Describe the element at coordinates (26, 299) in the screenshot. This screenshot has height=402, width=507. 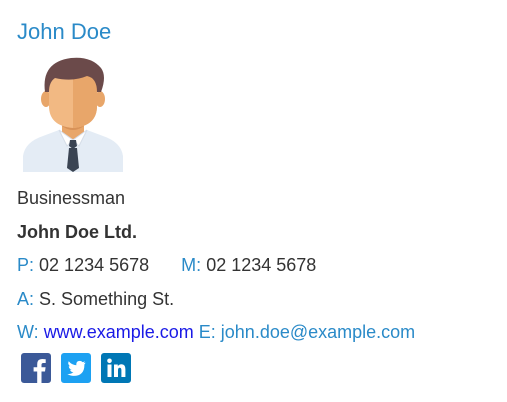
I see `address-label: A:` at that location.